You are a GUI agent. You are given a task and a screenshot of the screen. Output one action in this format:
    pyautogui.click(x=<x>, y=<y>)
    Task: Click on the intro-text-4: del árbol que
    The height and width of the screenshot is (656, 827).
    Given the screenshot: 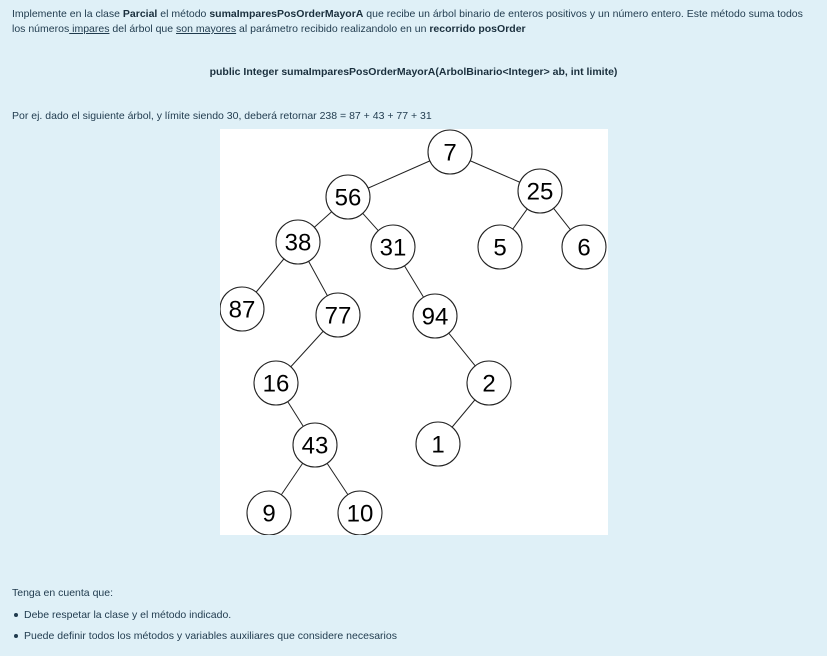 What is the action you would take?
    pyautogui.click(x=143, y=29)
    